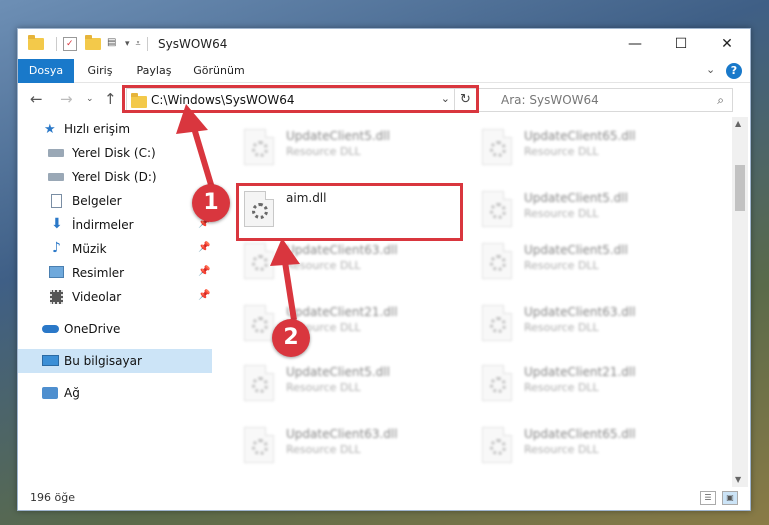 The width and height of the screenshot is (769, 525). Describe the element at coordinates (127, 44) in the screenshot. I see `qa-dropdown-icon: ▾` at that location.